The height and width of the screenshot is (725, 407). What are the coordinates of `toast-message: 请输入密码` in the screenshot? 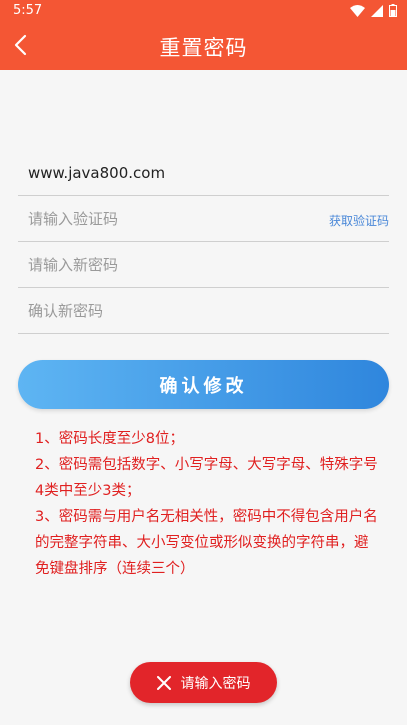 It's located at (215, 683).